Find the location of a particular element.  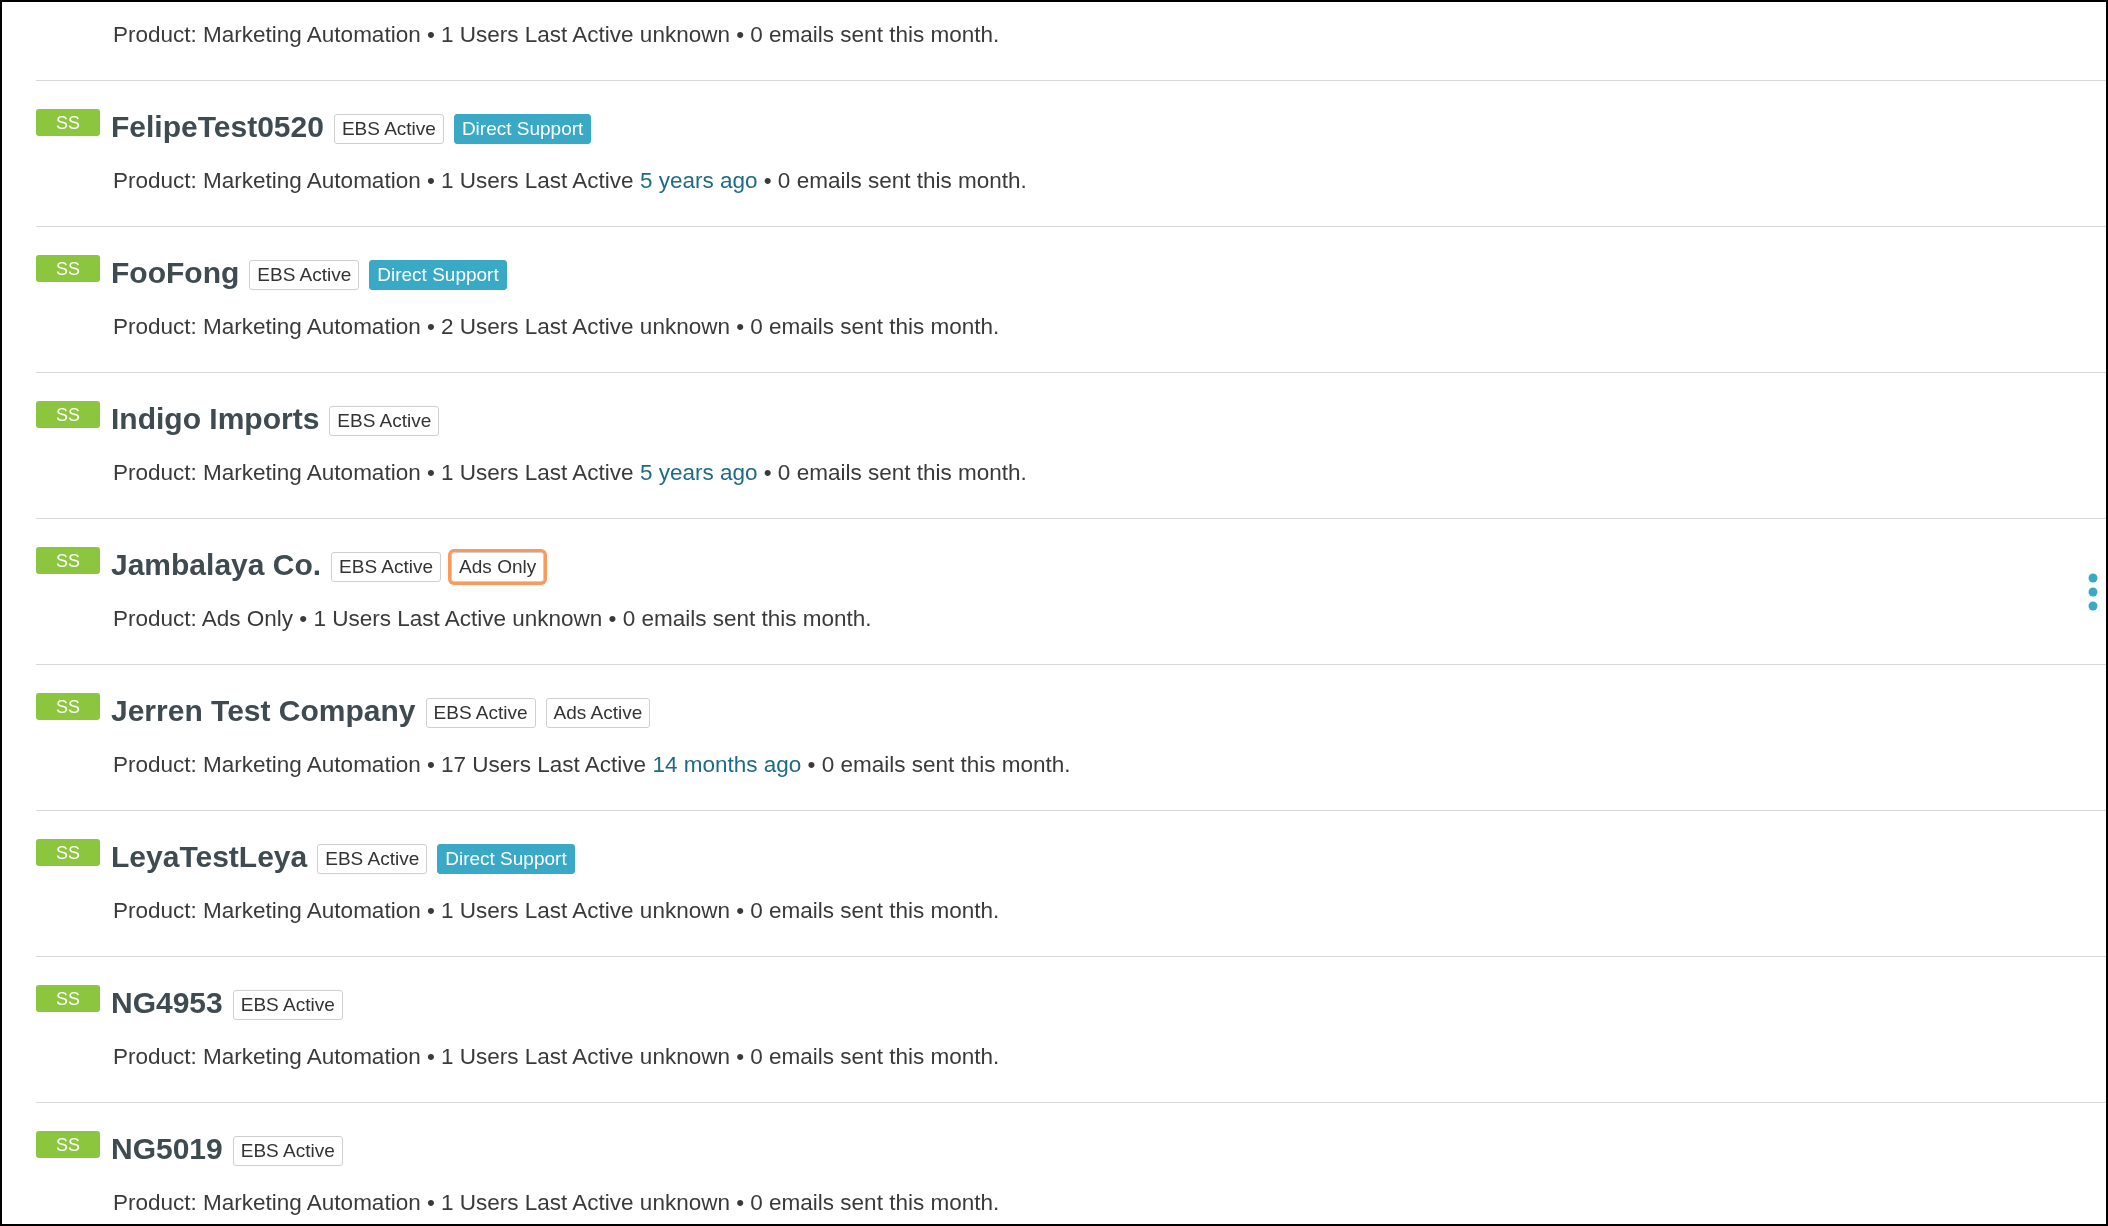

account-name: Jambalaya Co. is located at coordinates (216, 565).